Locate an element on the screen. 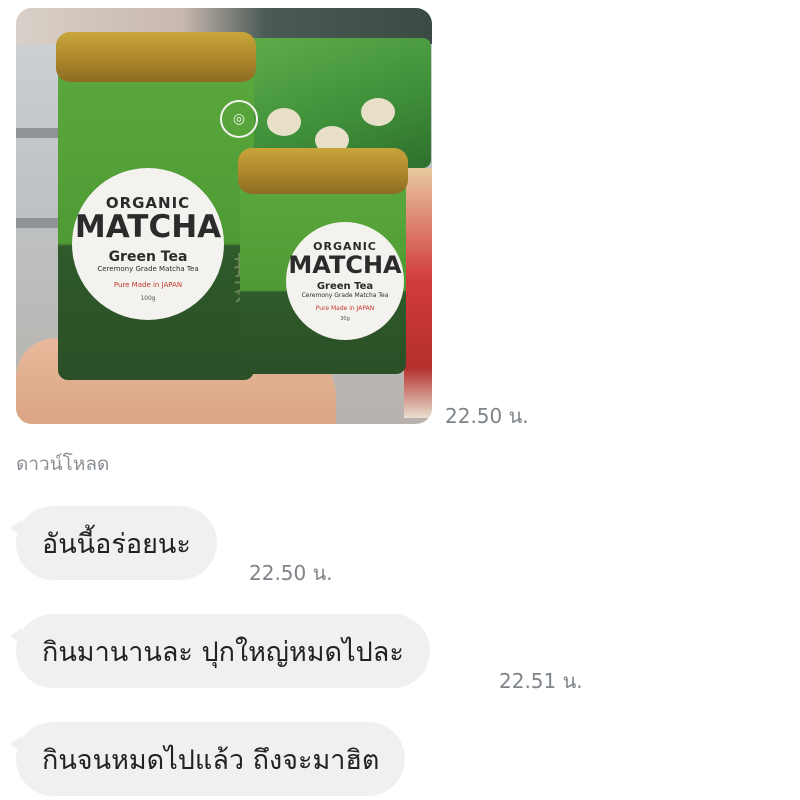  message-bubble: กินมานานละ ปุกใหญ่หมดไปละ is located at coordinates (220, 651).